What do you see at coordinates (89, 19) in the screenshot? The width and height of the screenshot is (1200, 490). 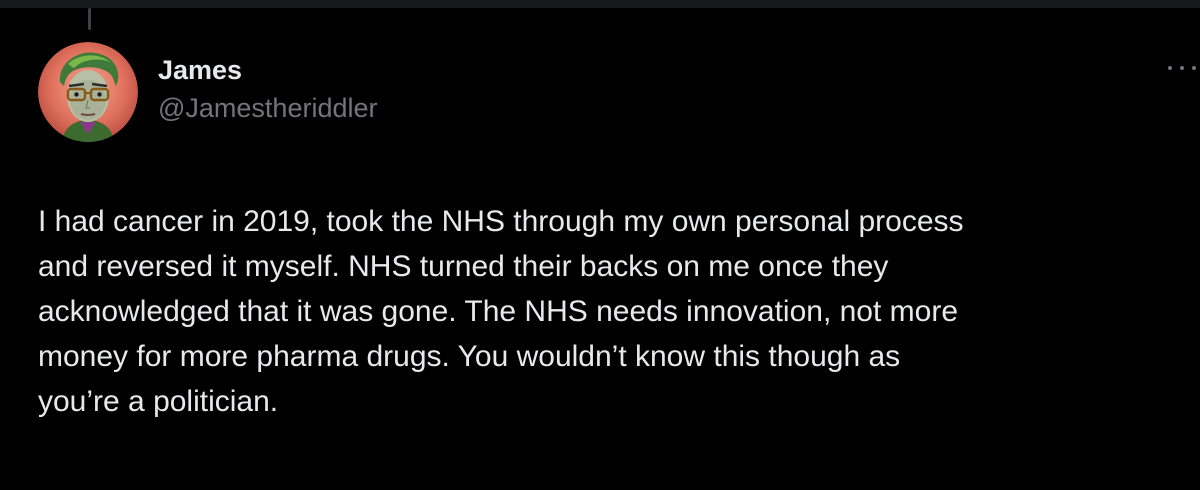 I see `thread-connector-line` at bounding box center [89, 19].